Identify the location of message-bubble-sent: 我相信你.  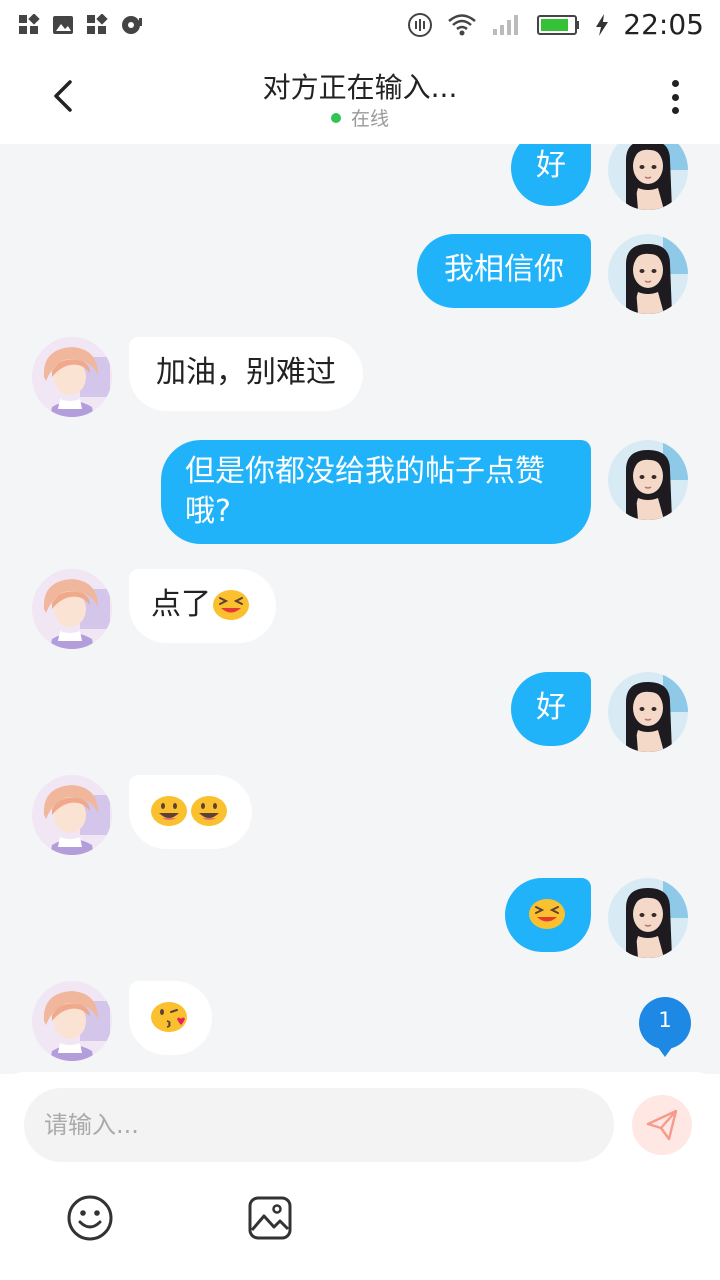
(504, 271).